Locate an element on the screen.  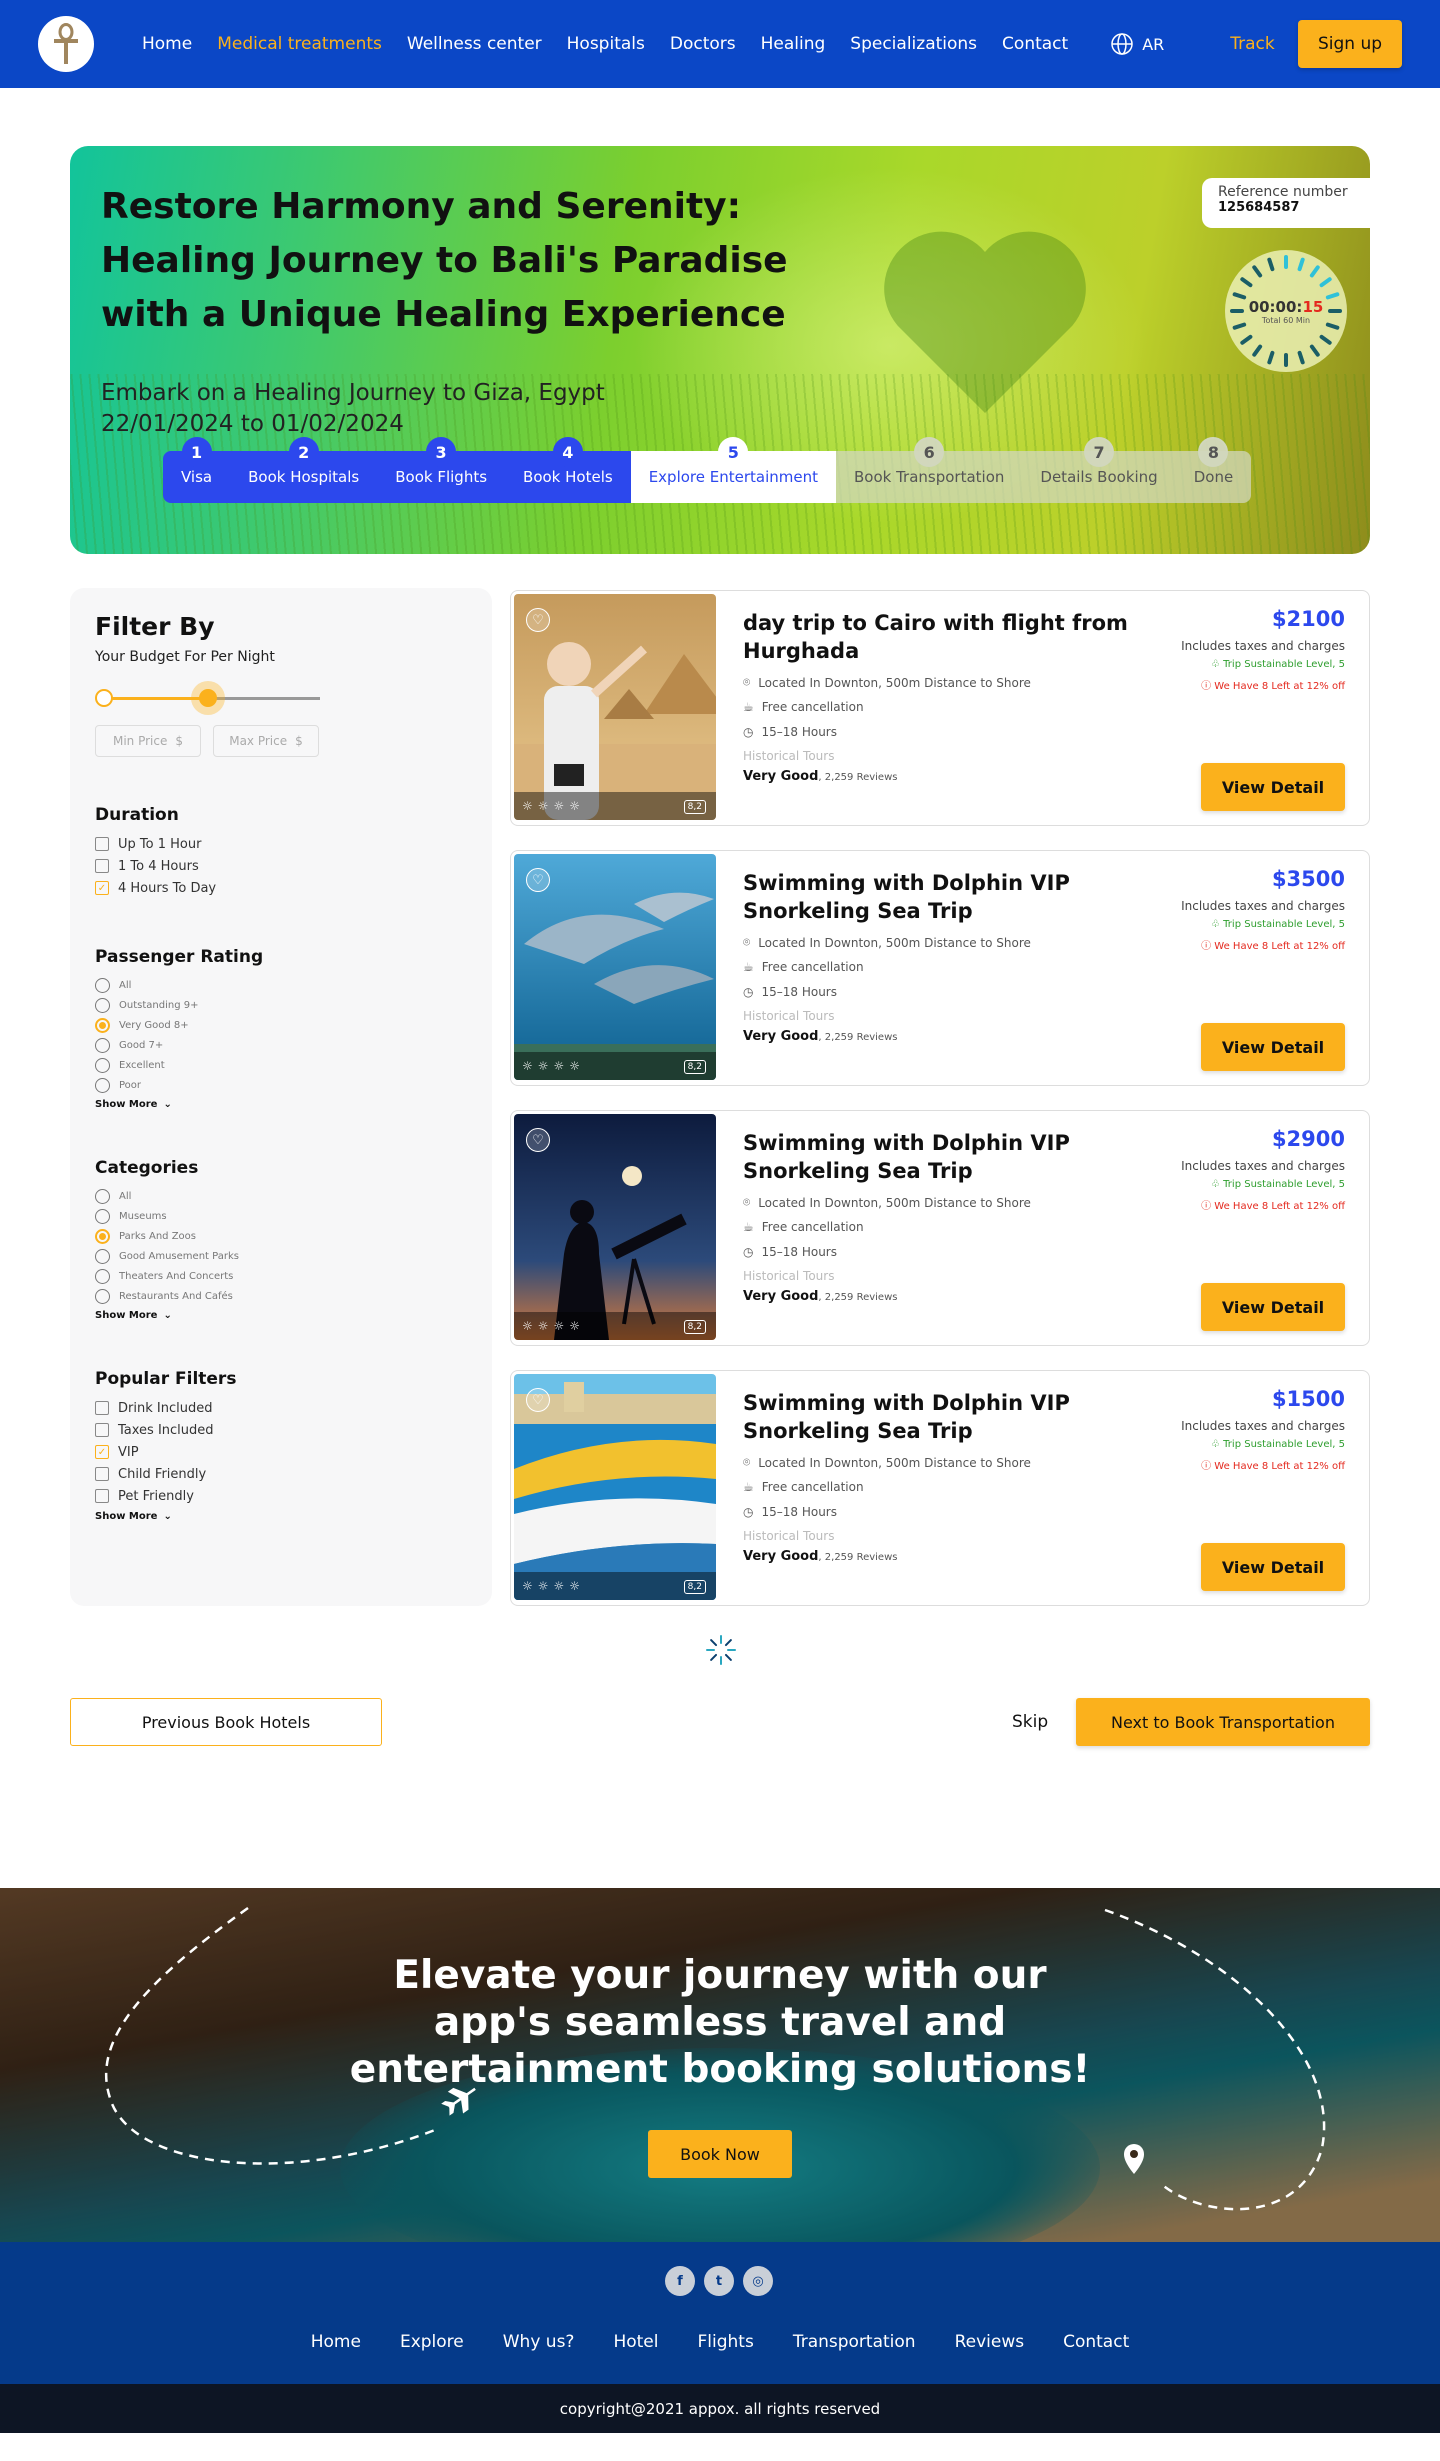
popular-show-more: Show More ⌄ is located at coordinates (281, 1516).